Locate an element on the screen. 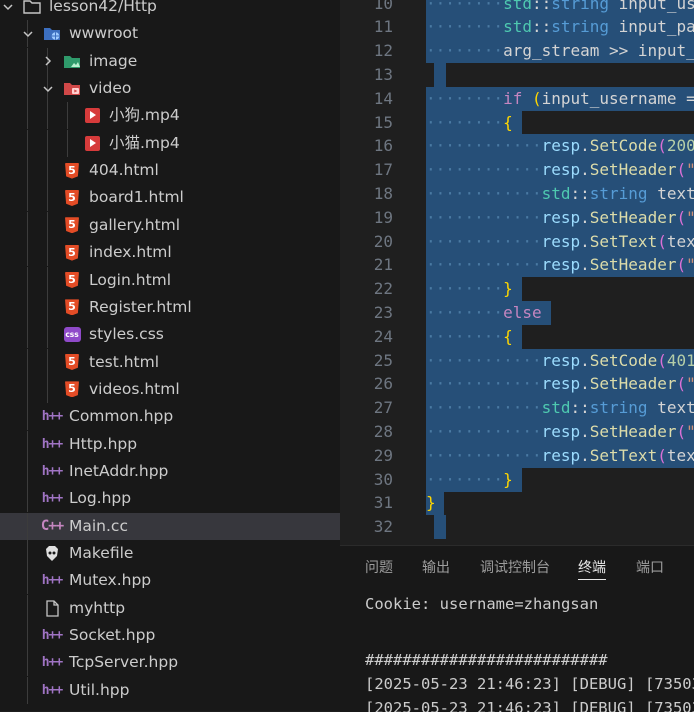 This screenshot has width=694, height=712. file-404-html: 5 404.html is located at coordinates (170, 171).